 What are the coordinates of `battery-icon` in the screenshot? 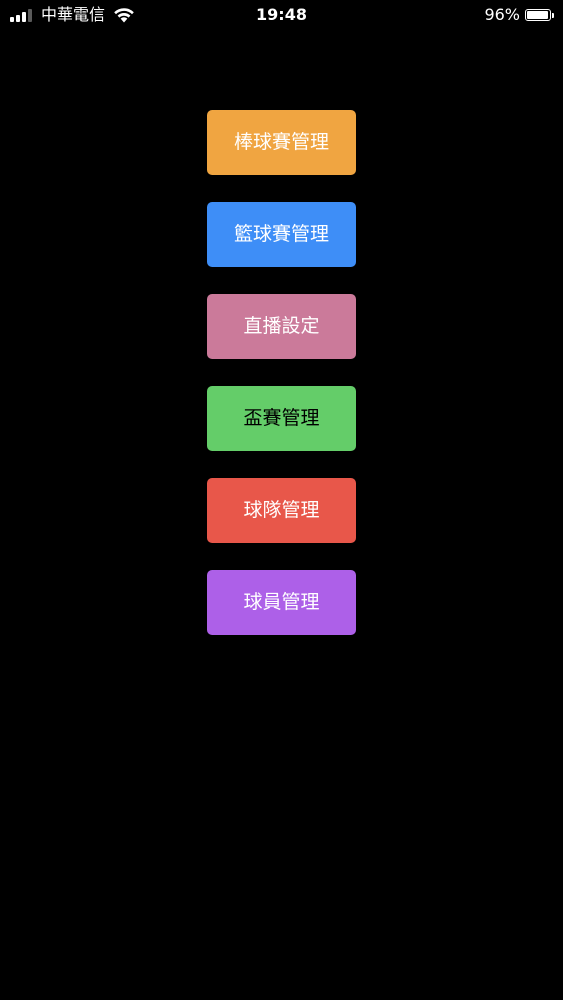 It's located at (538, 15).